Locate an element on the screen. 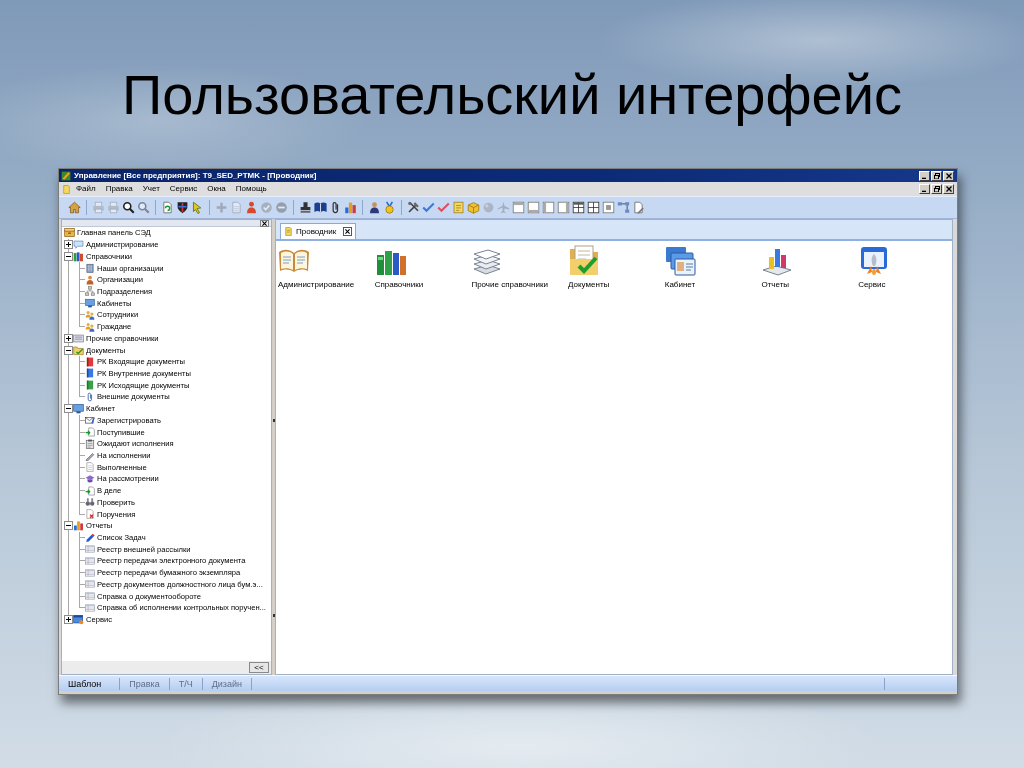  menu-item: Сервис is located at coordinates (183, 189).